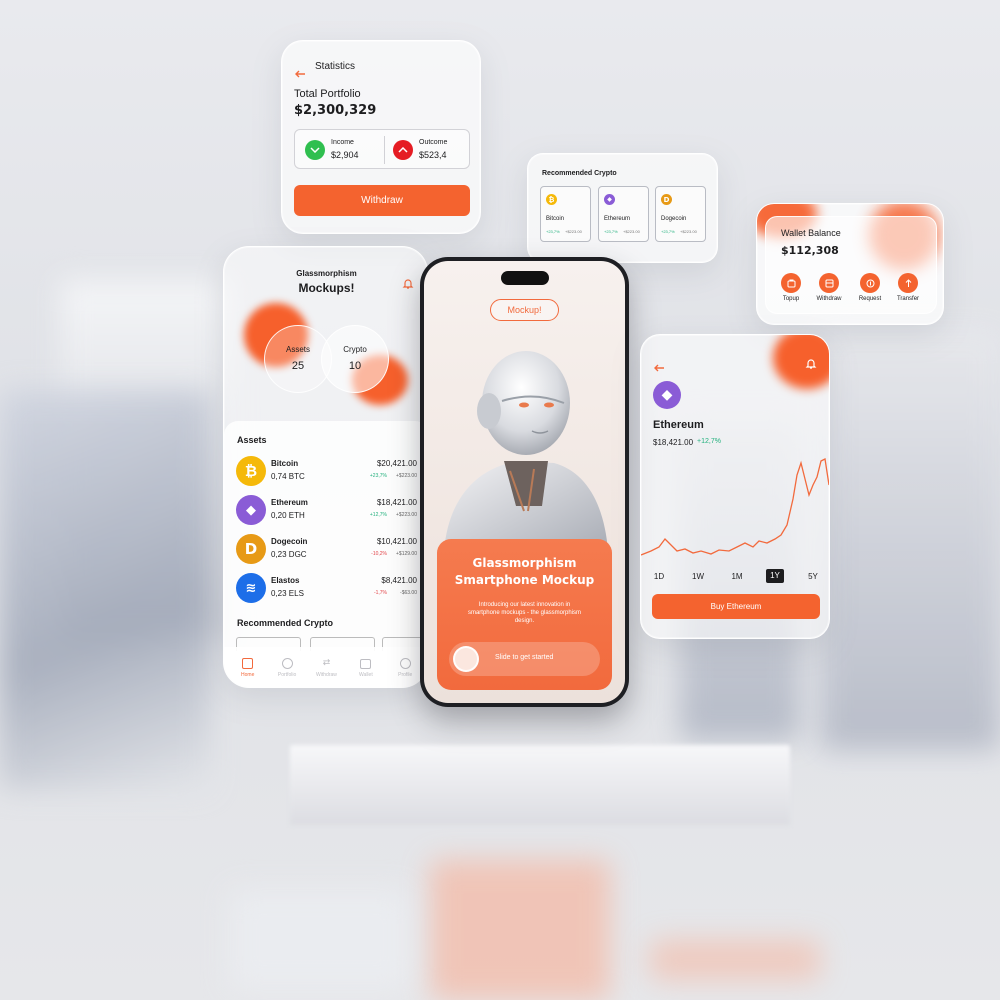 This screenshot has height=1000, width=1000. Describe the element at coordinates (910, 540) in the screenshot. I see `bg-pillar-right` at that location.